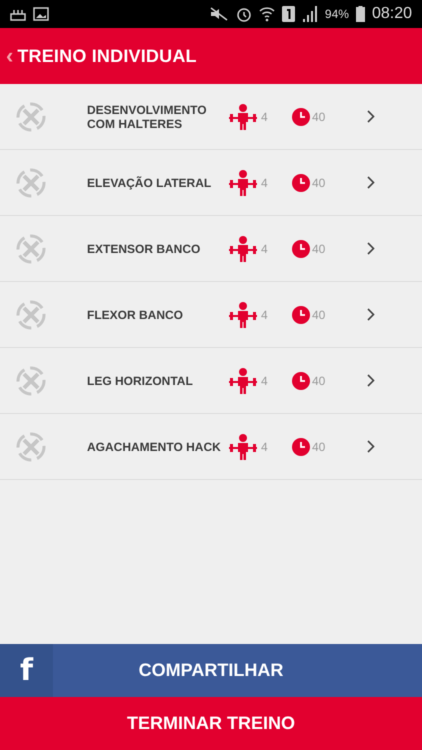 The width and height of the screenshot is (422, 750). What do you see at coordinates (211, 723) in the screenshot?
I see `finish-workout-button: TERMINAR TREINO` at bounding box center [211, 723].